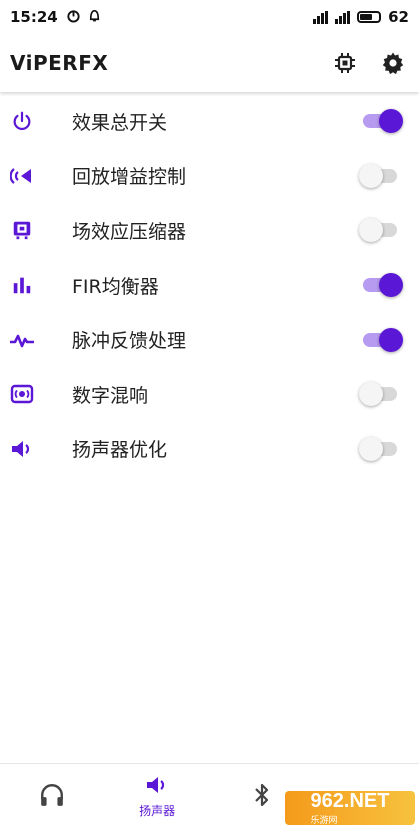 The image size is (419, 829). What do you see at coordinates (22, 230) in the screenshot?
I see `compressor-icon` at bounding box center [22, 230].